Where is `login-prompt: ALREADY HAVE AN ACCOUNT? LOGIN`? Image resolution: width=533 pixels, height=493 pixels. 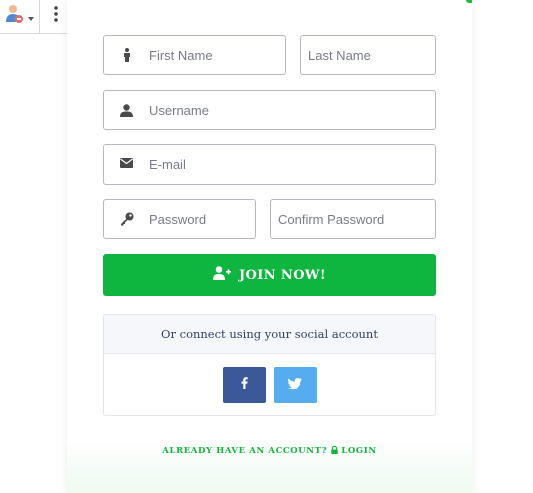 login-prompt: ALREADY HAVE AN ACCOUNT? LOGIN is located at coordinates (269, 450).